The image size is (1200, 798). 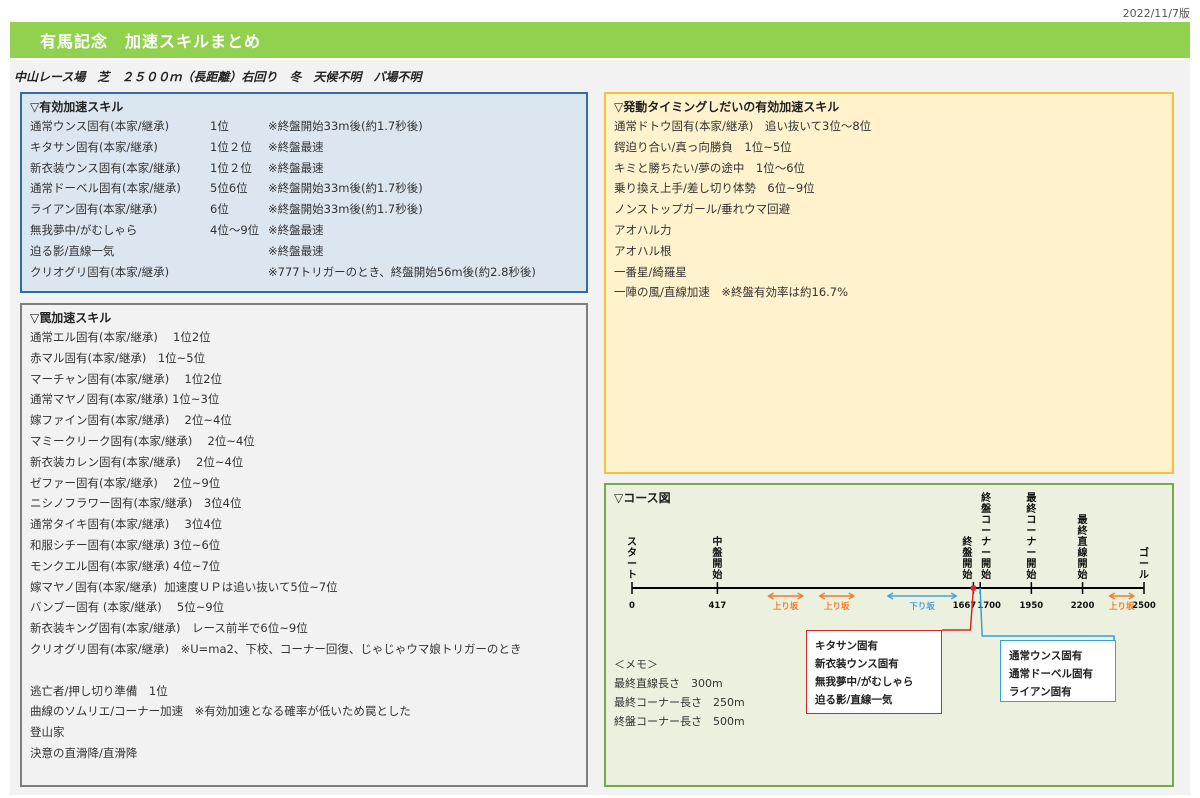 I want to click on skill-name: 迫る影/直線一気, so click(x=72, y=250).